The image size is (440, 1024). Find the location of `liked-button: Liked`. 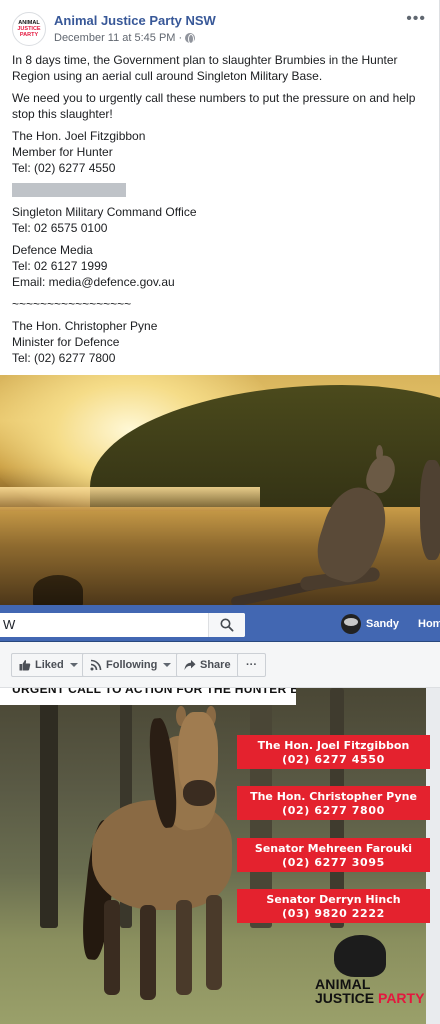

liked-button: Liked is located at coordinates (48, 665).